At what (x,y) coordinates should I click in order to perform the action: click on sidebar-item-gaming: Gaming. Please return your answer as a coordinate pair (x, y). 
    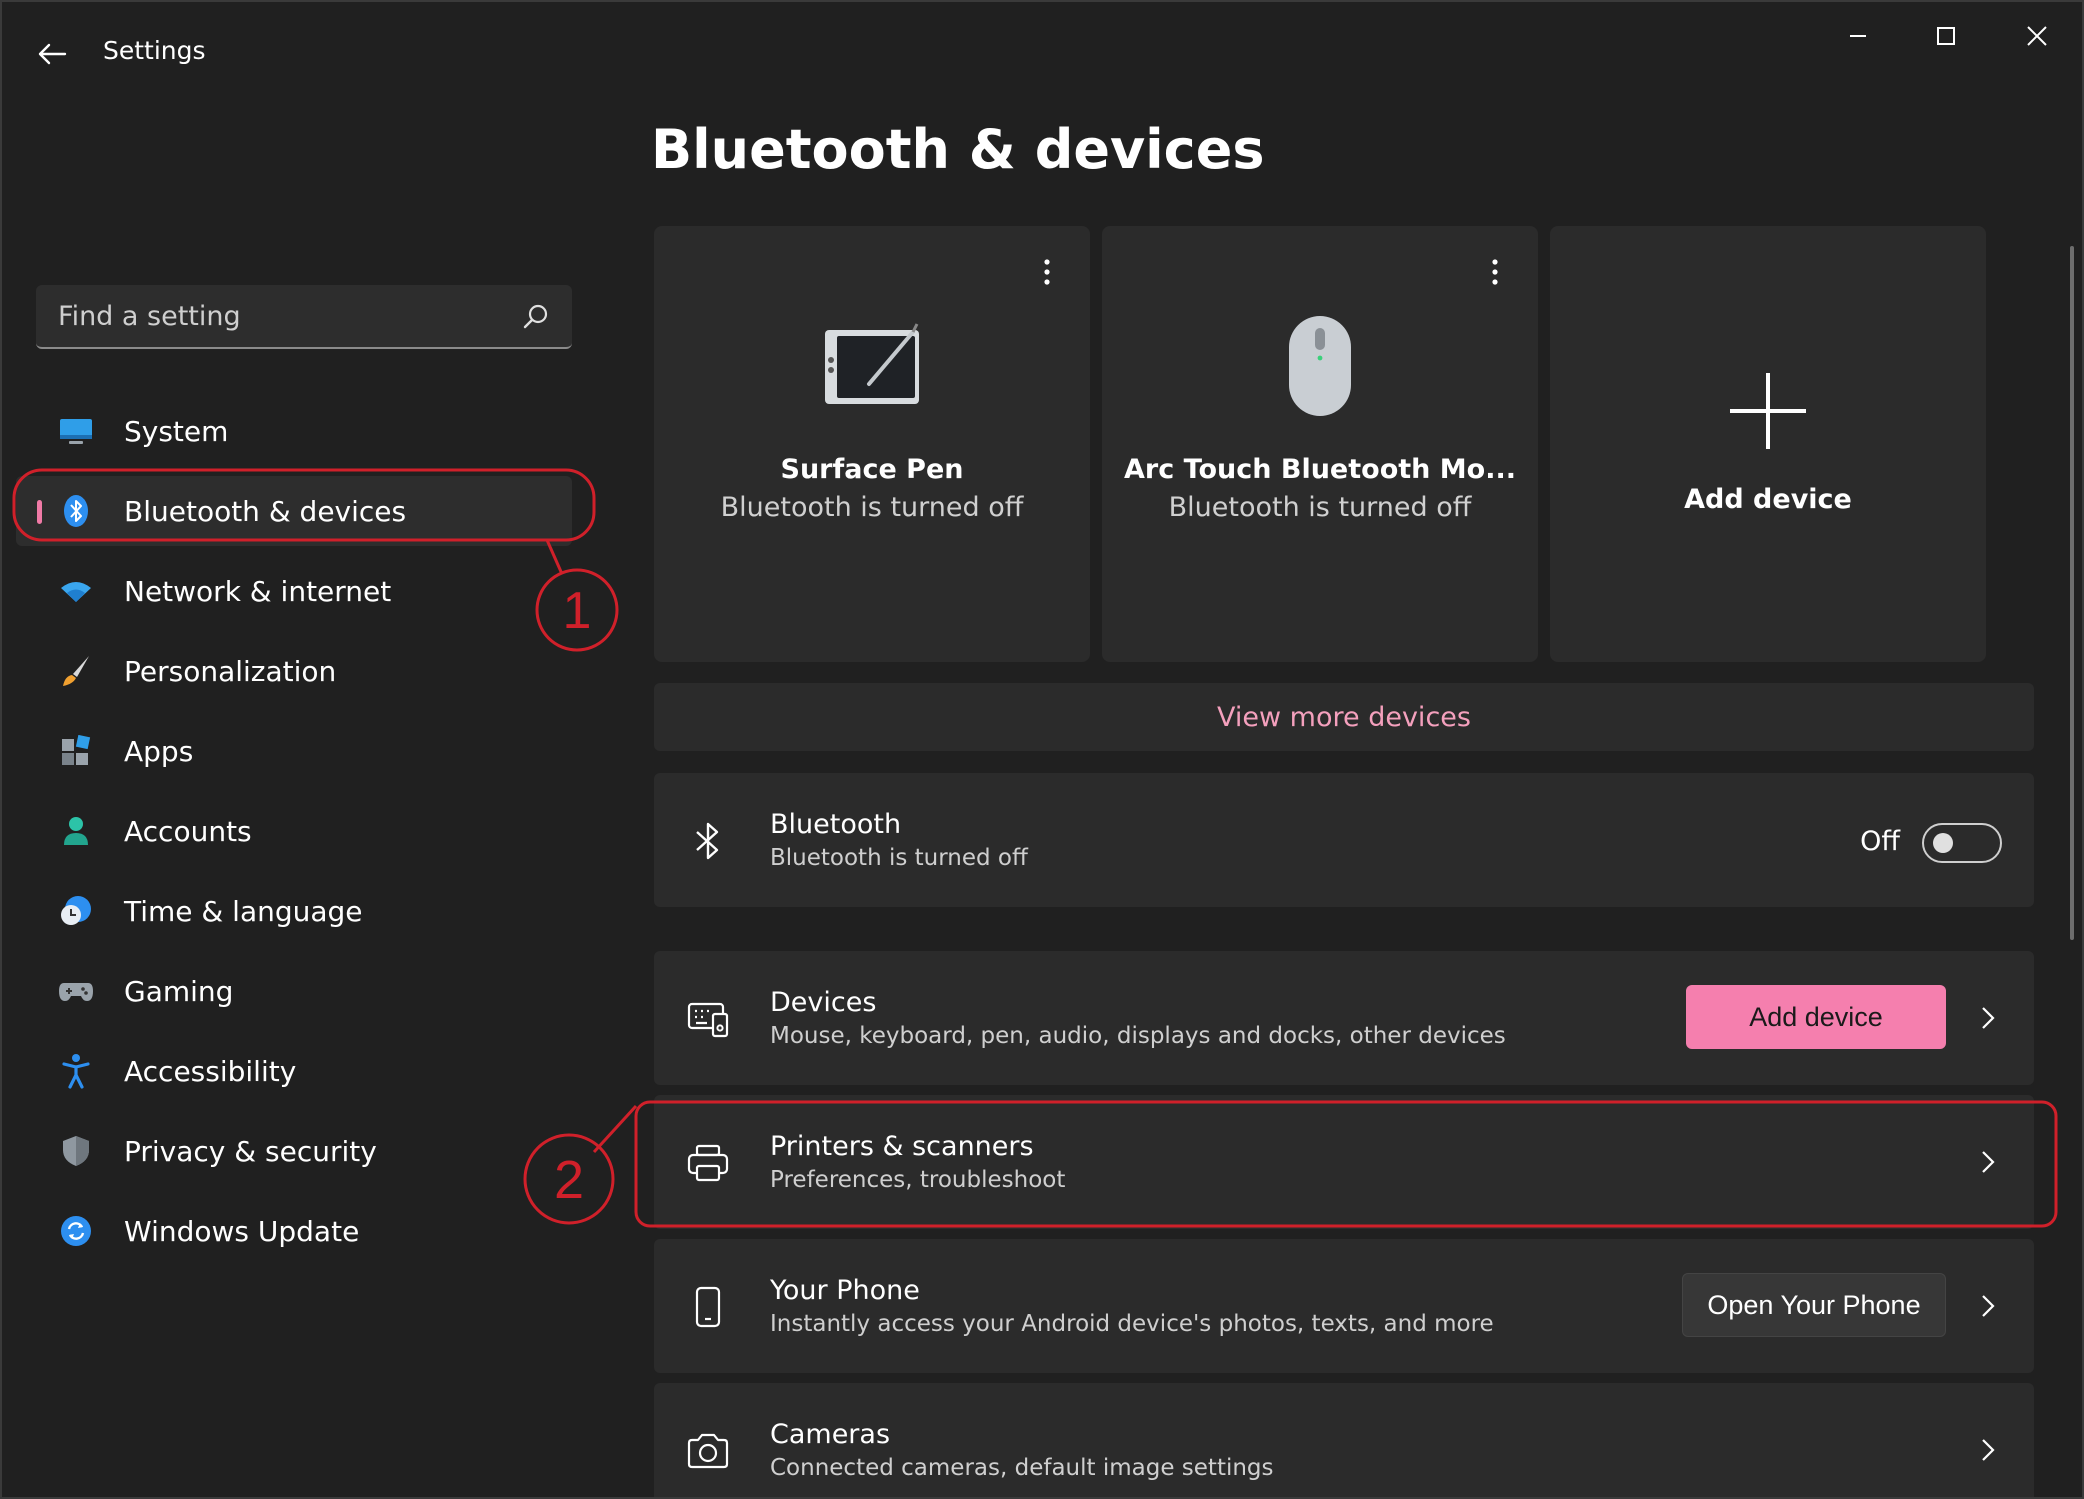
    Looking at the image, I should click on (294, 991).